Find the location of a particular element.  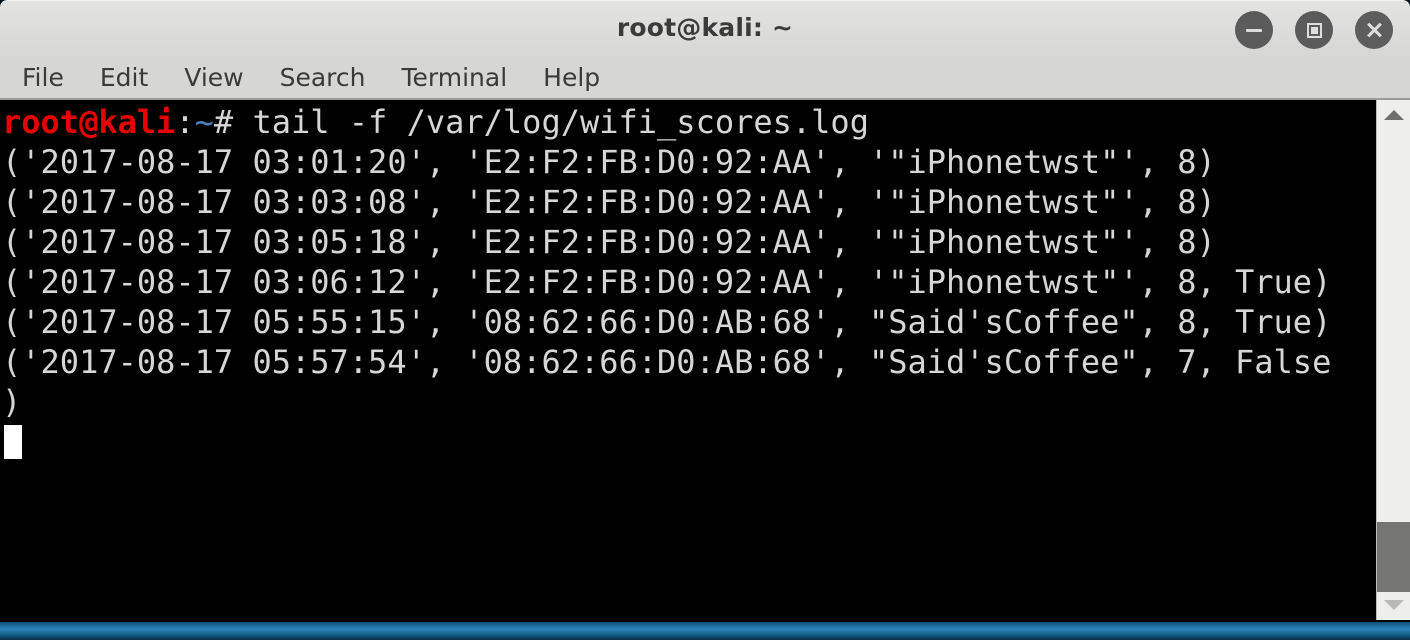

scroll-up-button is located at coordinates (1393, 115).